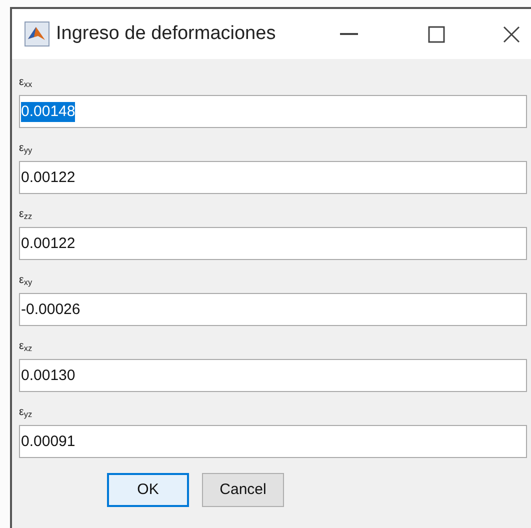 This screenshot has height=528, width=531. Describe the element at coordinates (25, 215) in the screenshot. I see `field-label: ε$_{zz}$` at that location.